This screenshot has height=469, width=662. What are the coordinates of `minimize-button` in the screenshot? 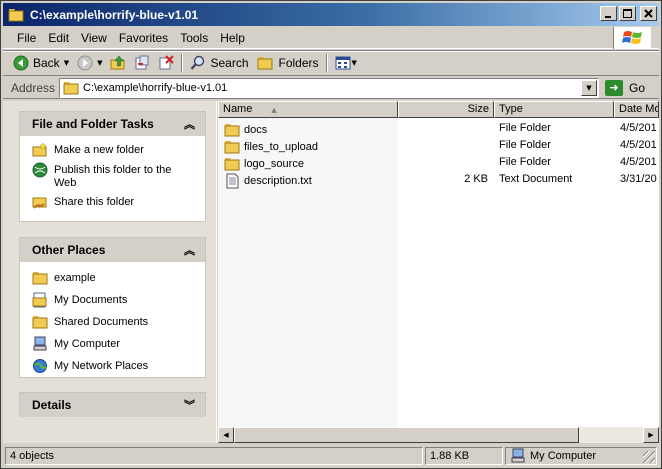 It's located at (608, 13).